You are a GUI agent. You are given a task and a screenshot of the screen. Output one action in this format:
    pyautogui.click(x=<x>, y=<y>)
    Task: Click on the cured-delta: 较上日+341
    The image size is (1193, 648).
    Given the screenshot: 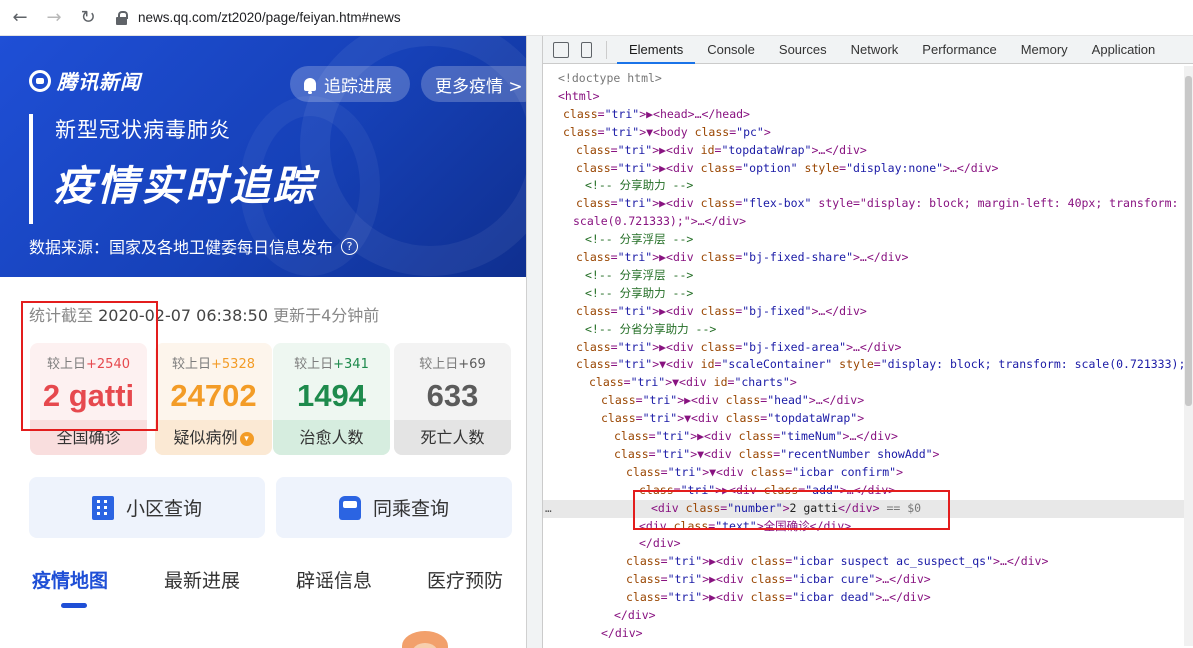 What is the action you would take?
    pyautogui.click(x=331, y=362)
    